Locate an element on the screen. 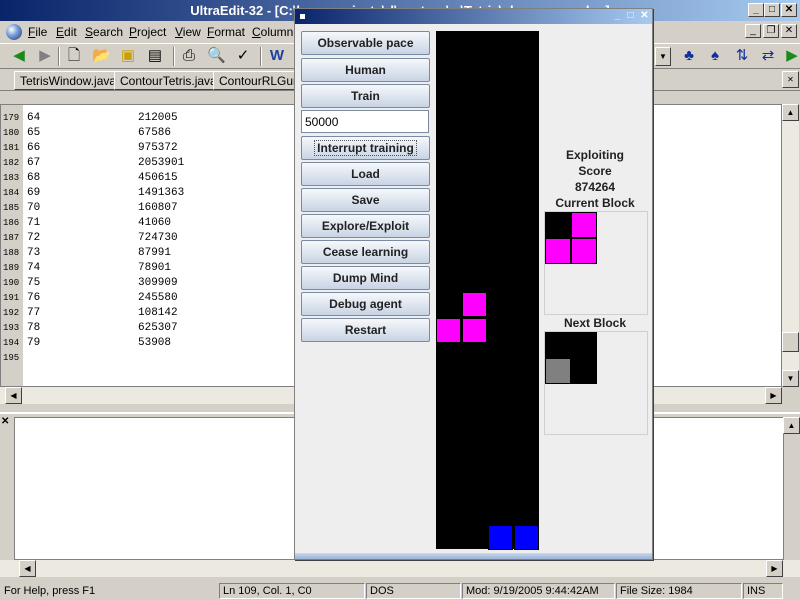 The width and height of the screenshot is (800, 600). tab-tetriswindow: TetrisWindow.java is located at coordinates (68, 80).